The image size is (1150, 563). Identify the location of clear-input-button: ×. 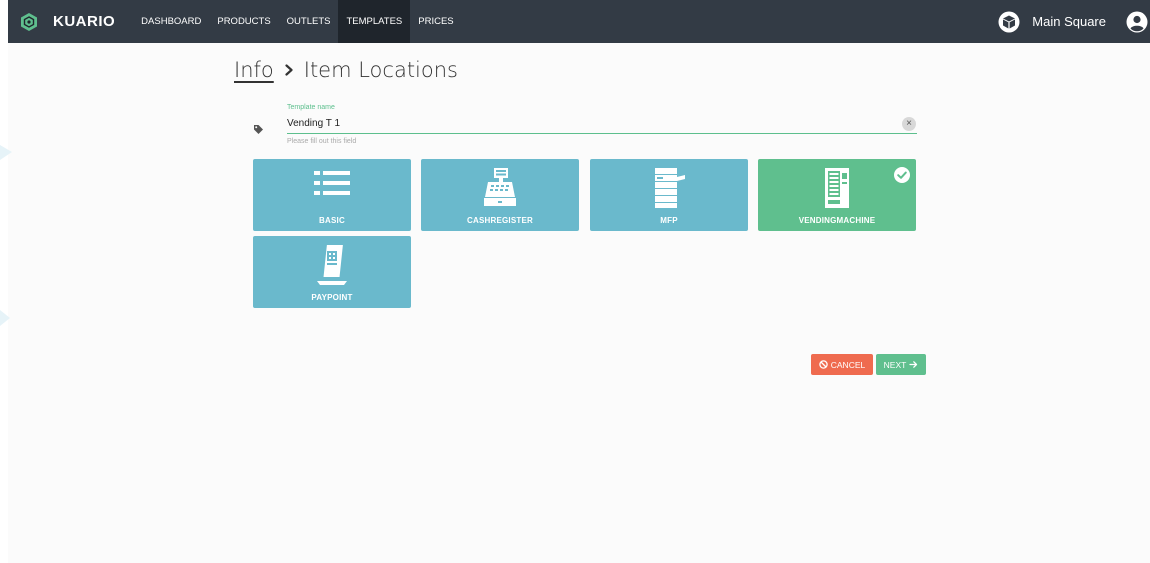
(909, 124).